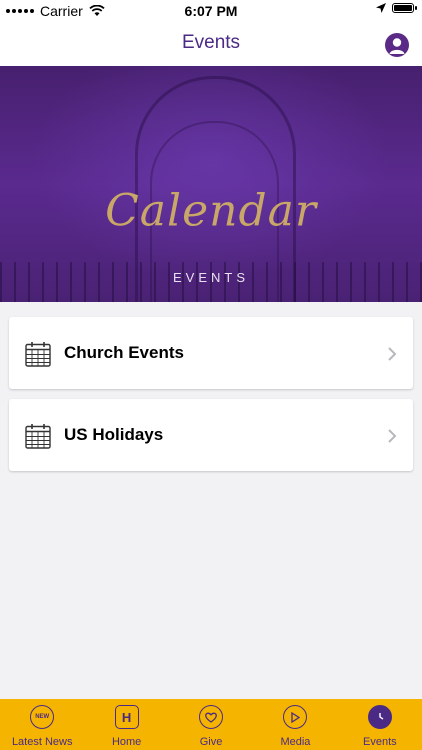 The width and height of the screenshot is (422, 750). What do you see at coordinates (211, 717) in the screenshot?
I see `heart-icon` at bounding box center [211, 717].